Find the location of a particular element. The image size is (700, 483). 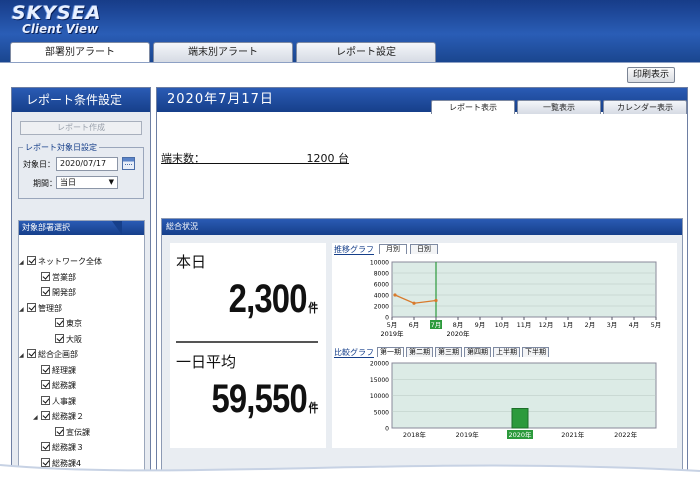

top-tab-bar: 部署別アラート 端末別アラート レポート設定 is located at coordinates (224, 52).